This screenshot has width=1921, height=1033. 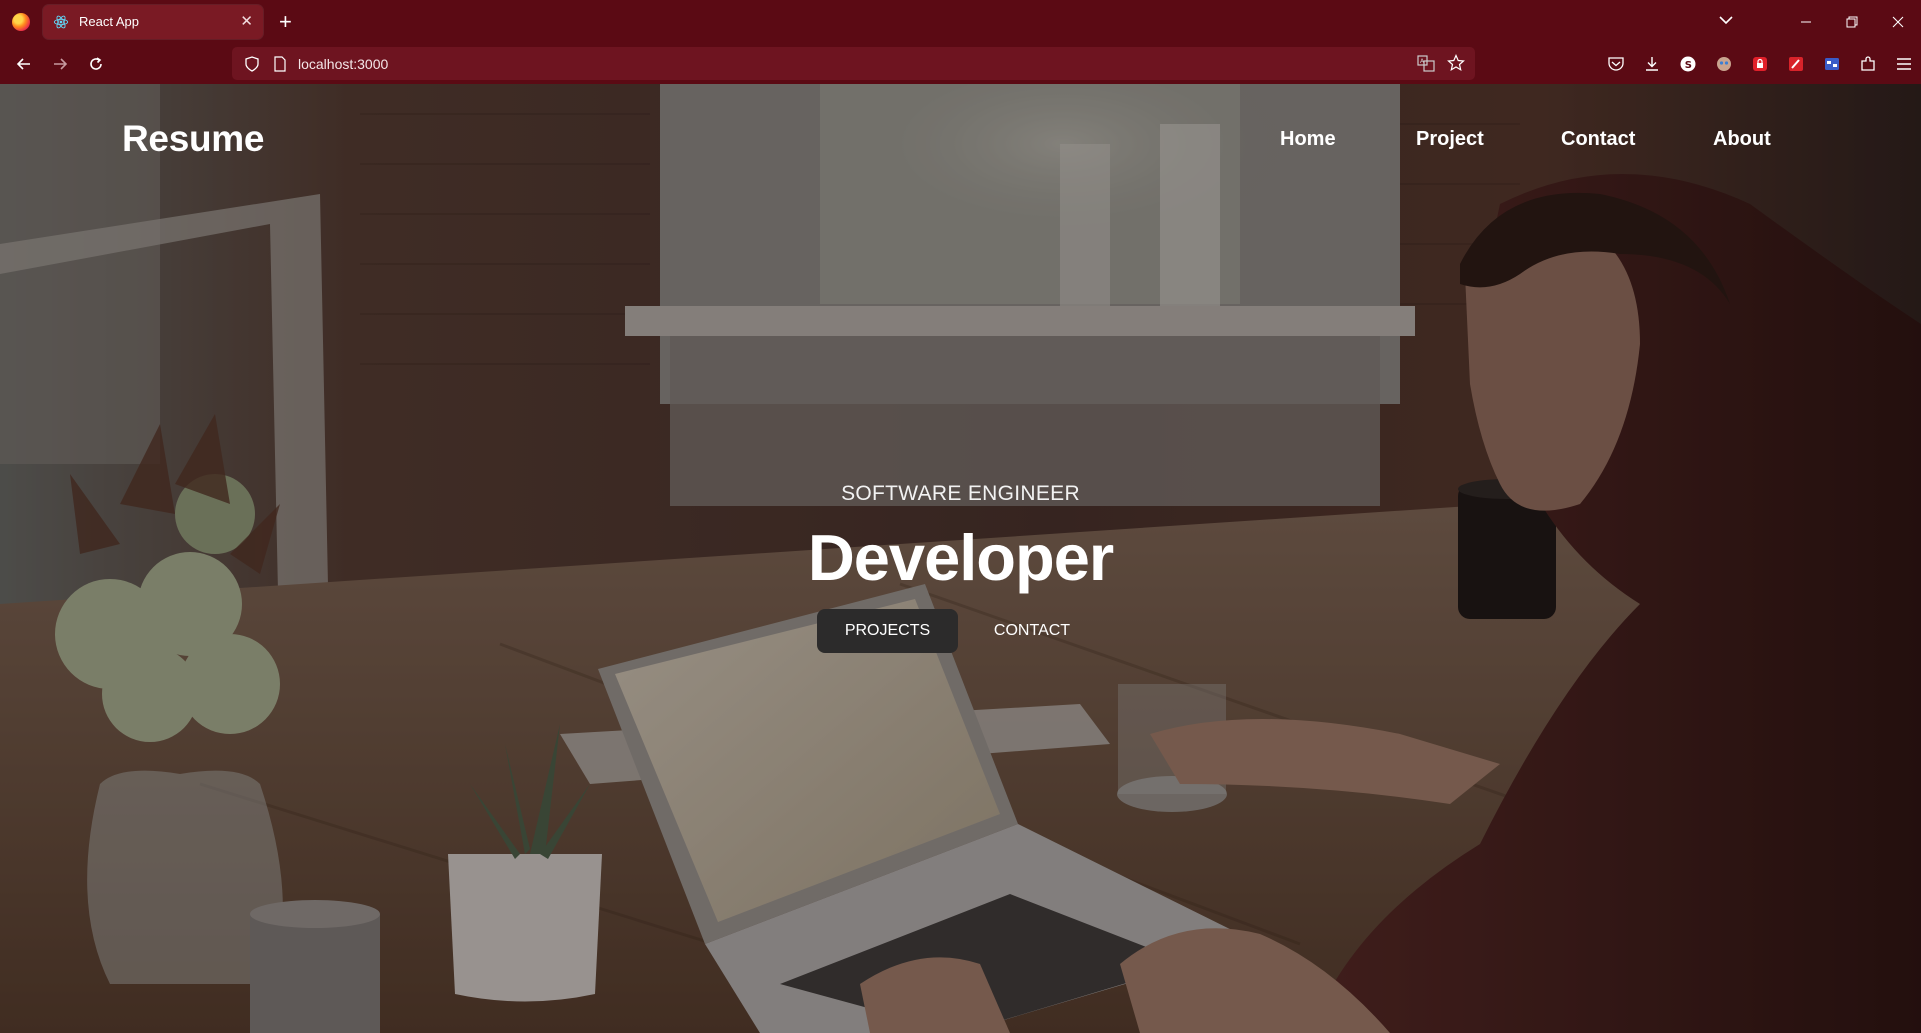 What do you see at coordinates (1426, 63) in the screenshot?
I see `translate-icon: A` at bounding box center [1426, 63].